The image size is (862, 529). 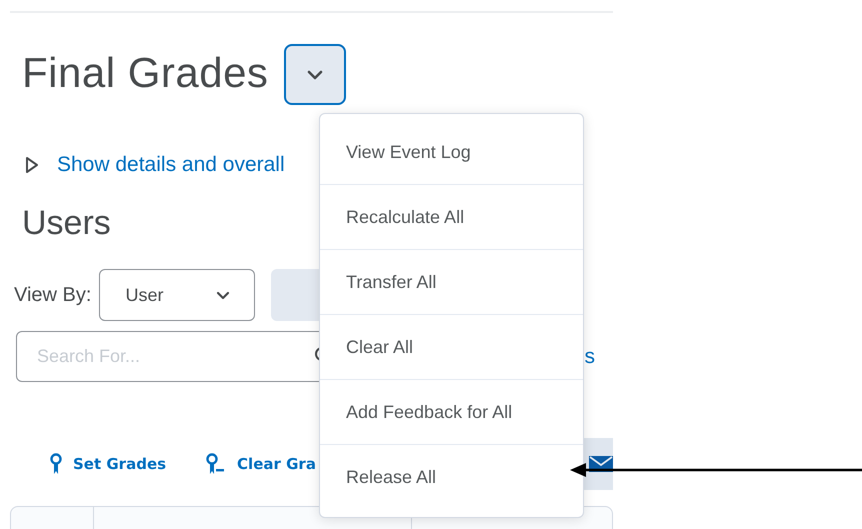 I want to click on menu-item: Add Feedback for All, so click(x=451, y=411).